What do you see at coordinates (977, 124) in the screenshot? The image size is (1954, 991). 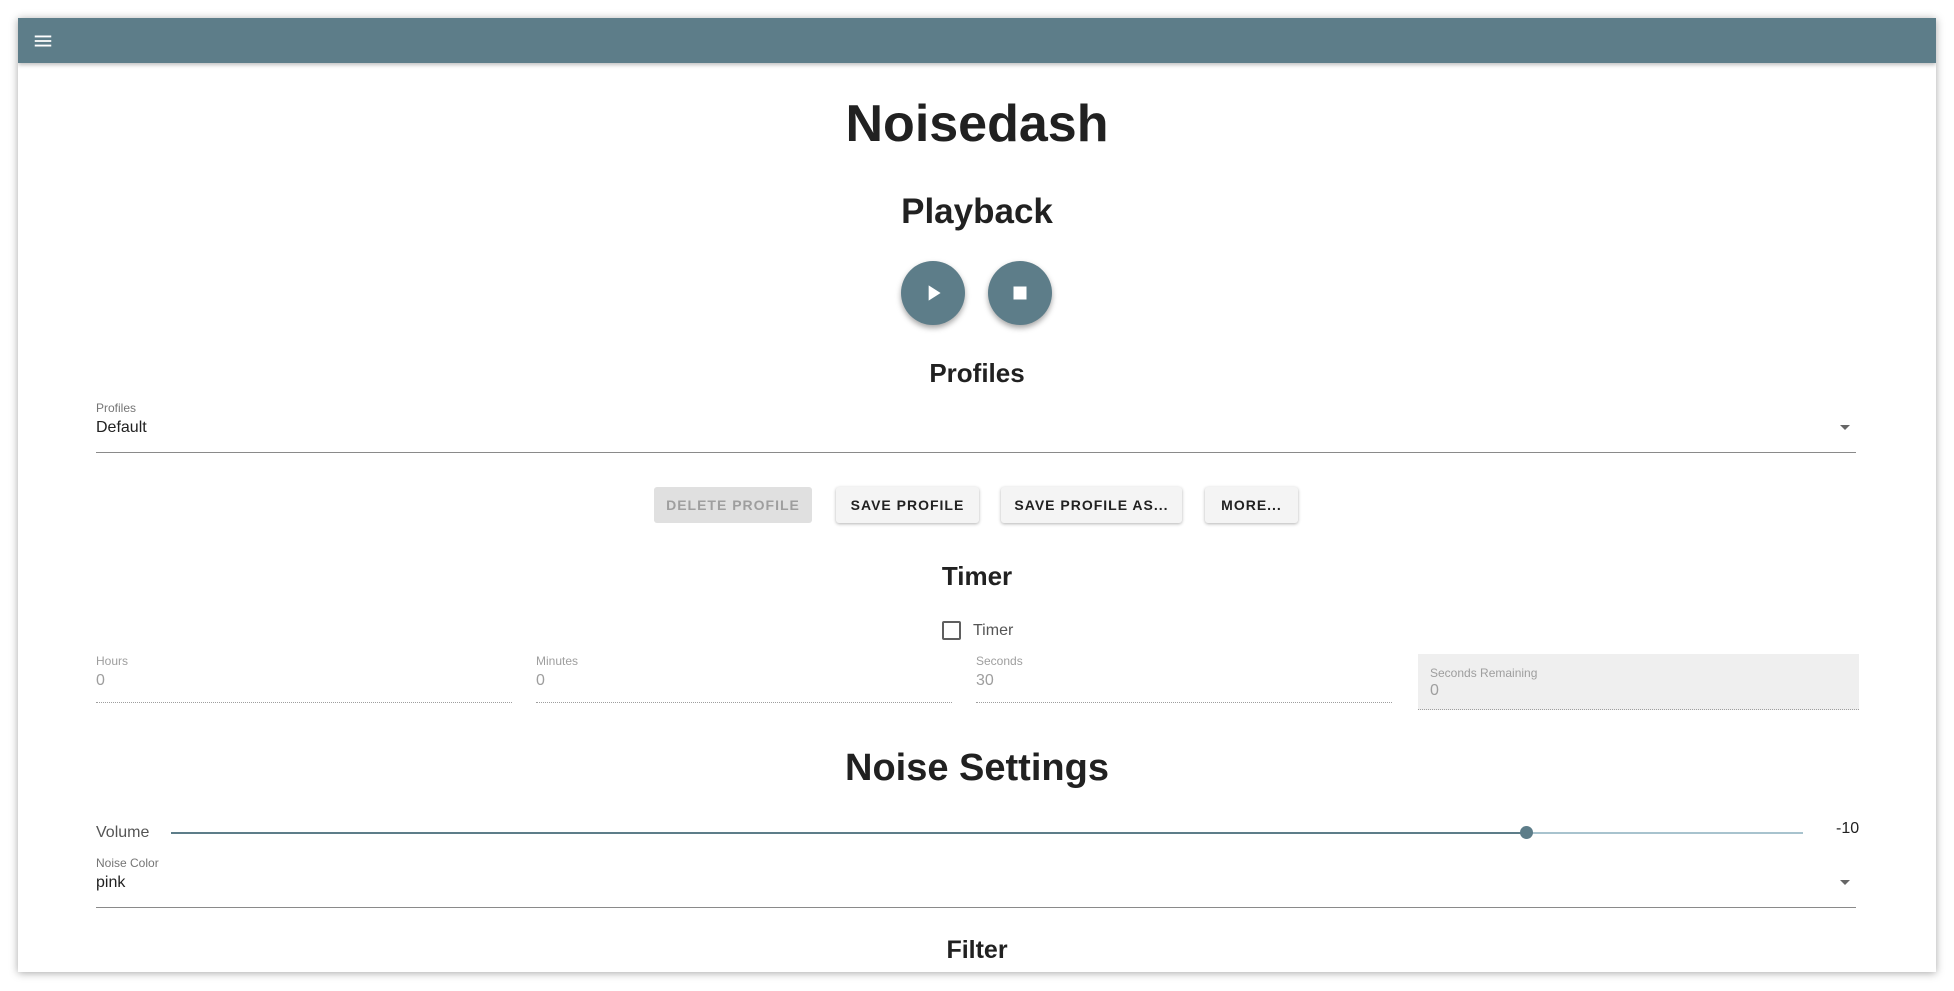 I see `app-title: Noisedash` at bounding box center [977, 124].